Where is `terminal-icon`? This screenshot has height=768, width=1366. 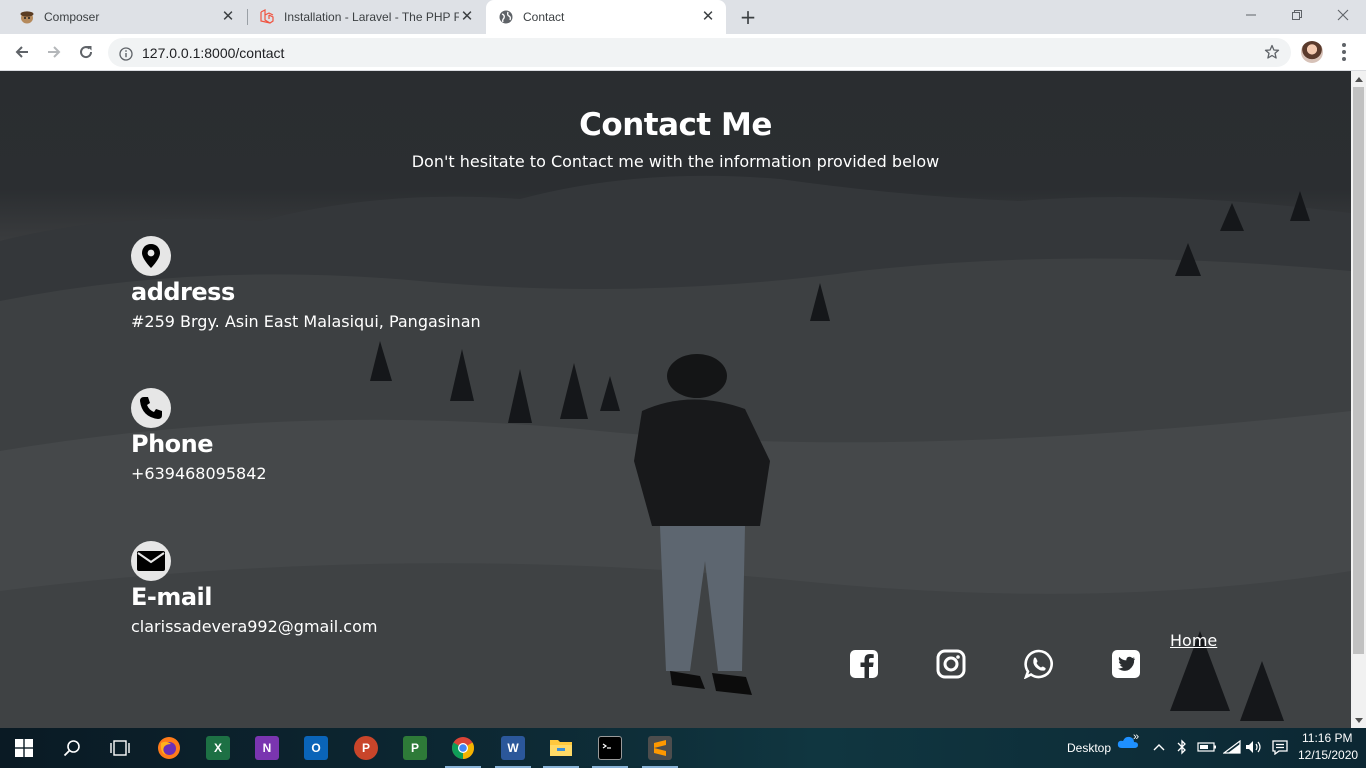 terminal-icon is located at coordinates (610, 748).